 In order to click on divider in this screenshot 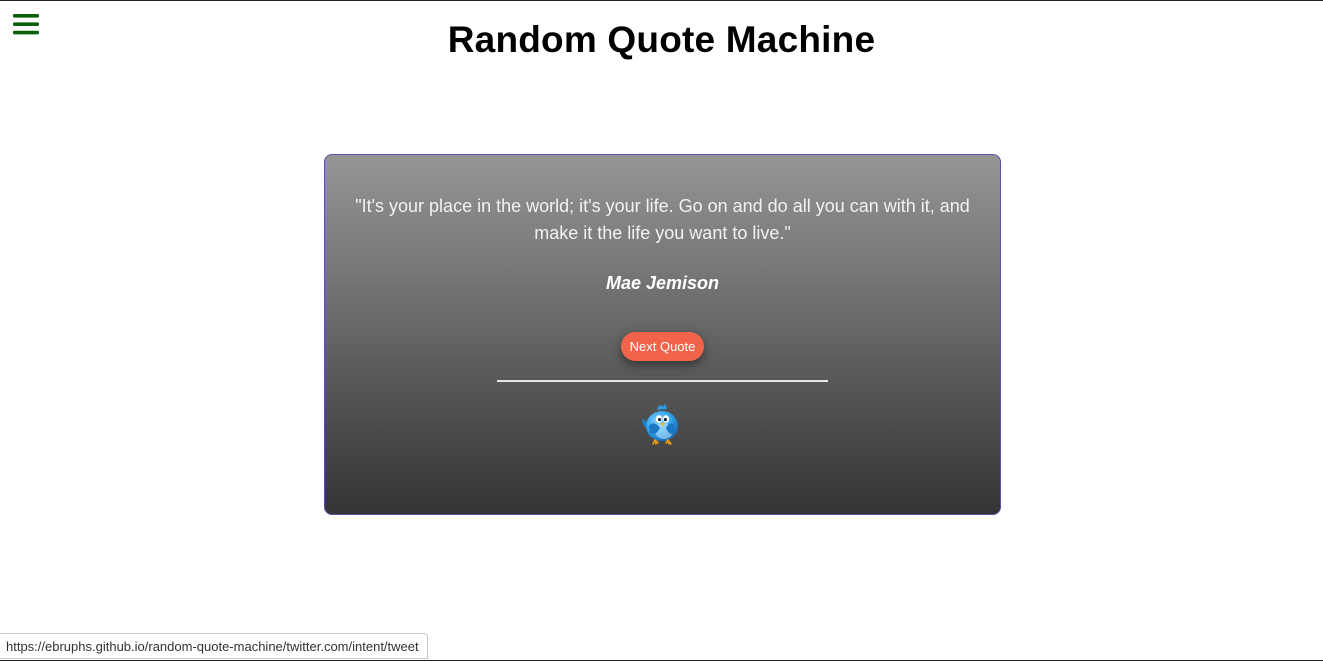, I will do `click(662, 381)`.